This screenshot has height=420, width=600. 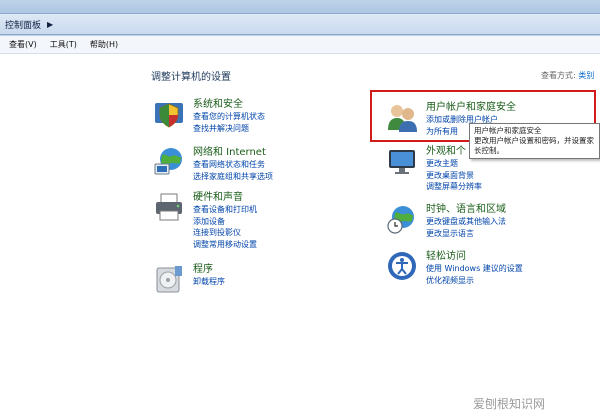 What do you see at coordinates (169, 207) in the screenshot?
I see `printer-icon` at bounding box center [169, 207].